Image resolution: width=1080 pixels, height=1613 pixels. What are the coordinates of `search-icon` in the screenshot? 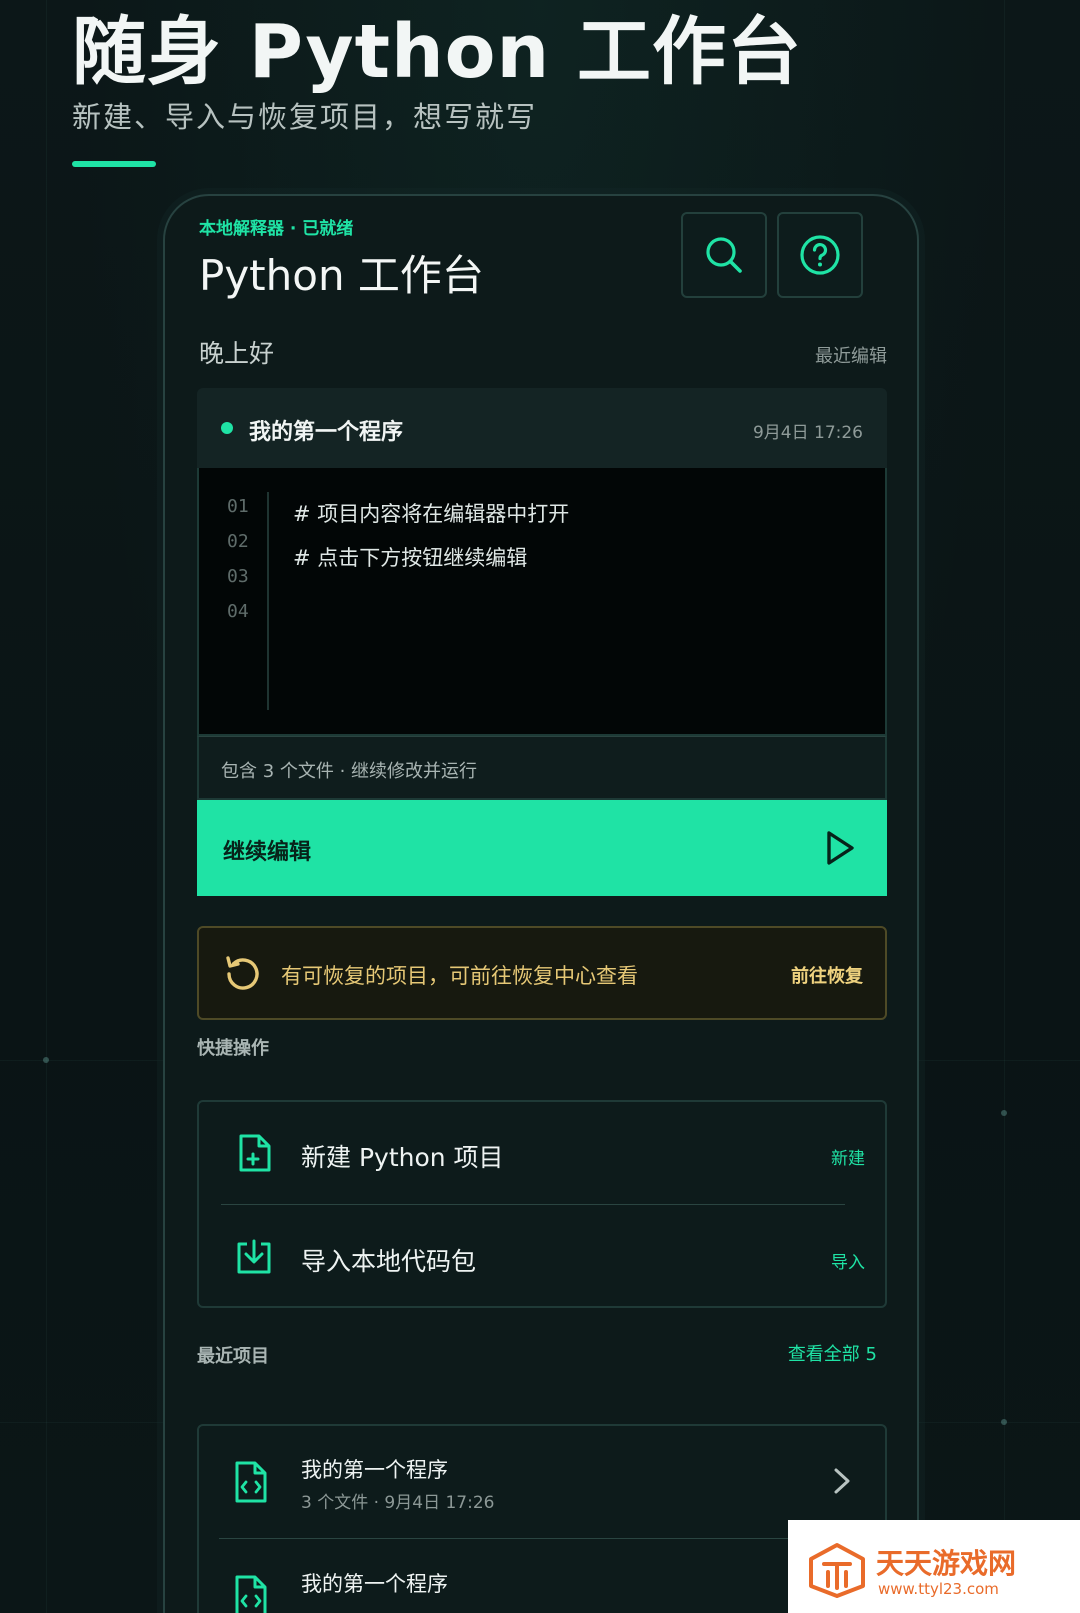 It's located at (724, 255).